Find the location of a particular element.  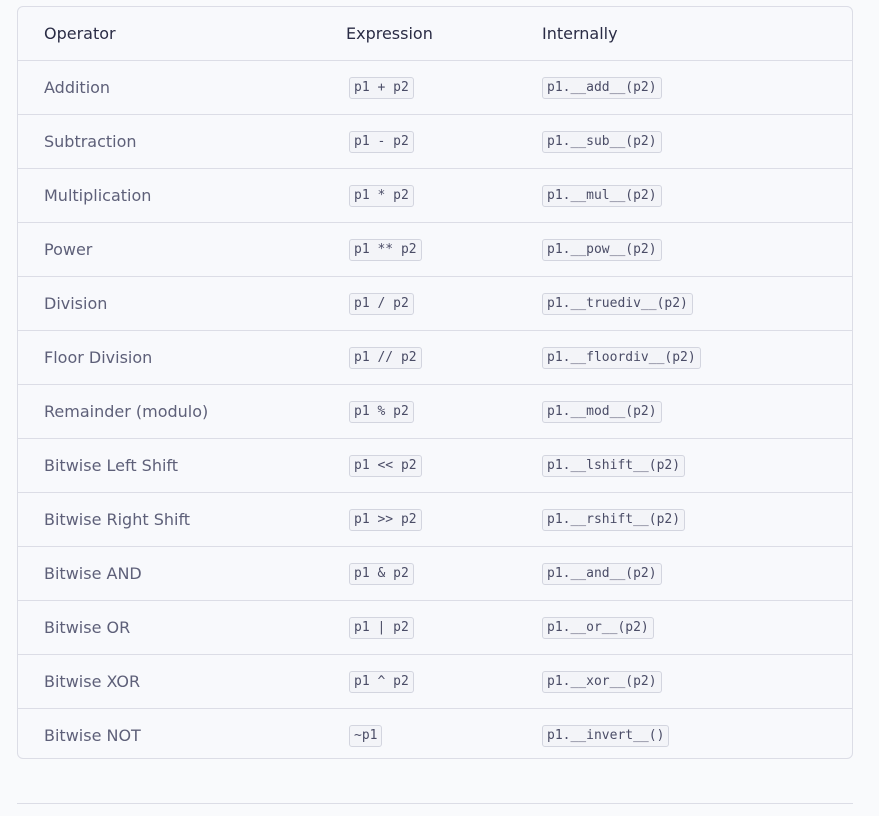

expression-cell: p1 + p2 is located at coordinates (418, 87).